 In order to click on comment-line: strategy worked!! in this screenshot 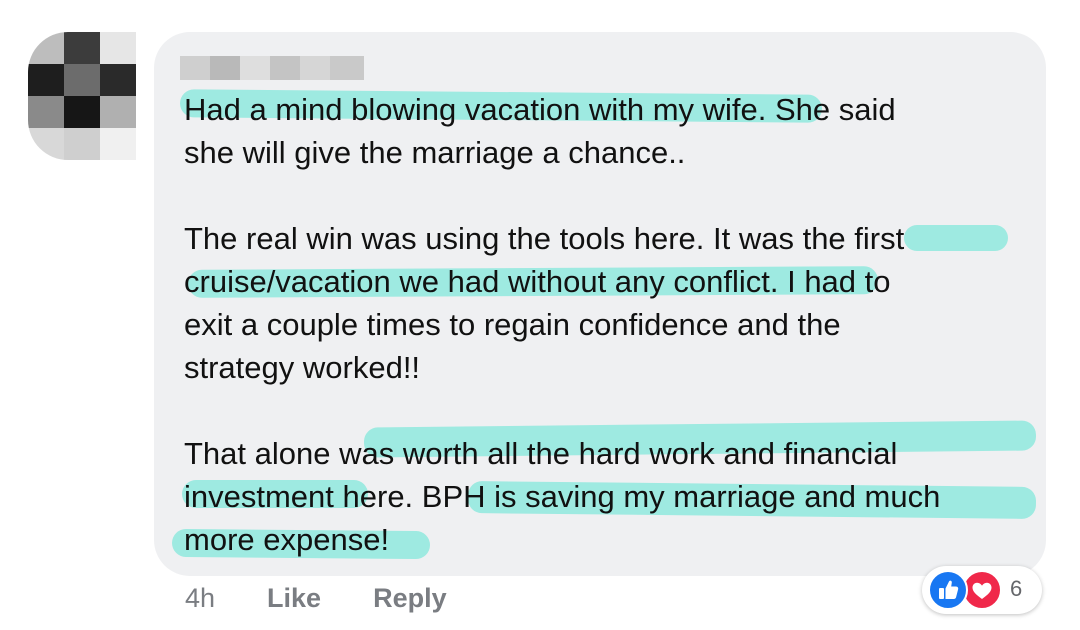, I will do `click(302, 367)`.